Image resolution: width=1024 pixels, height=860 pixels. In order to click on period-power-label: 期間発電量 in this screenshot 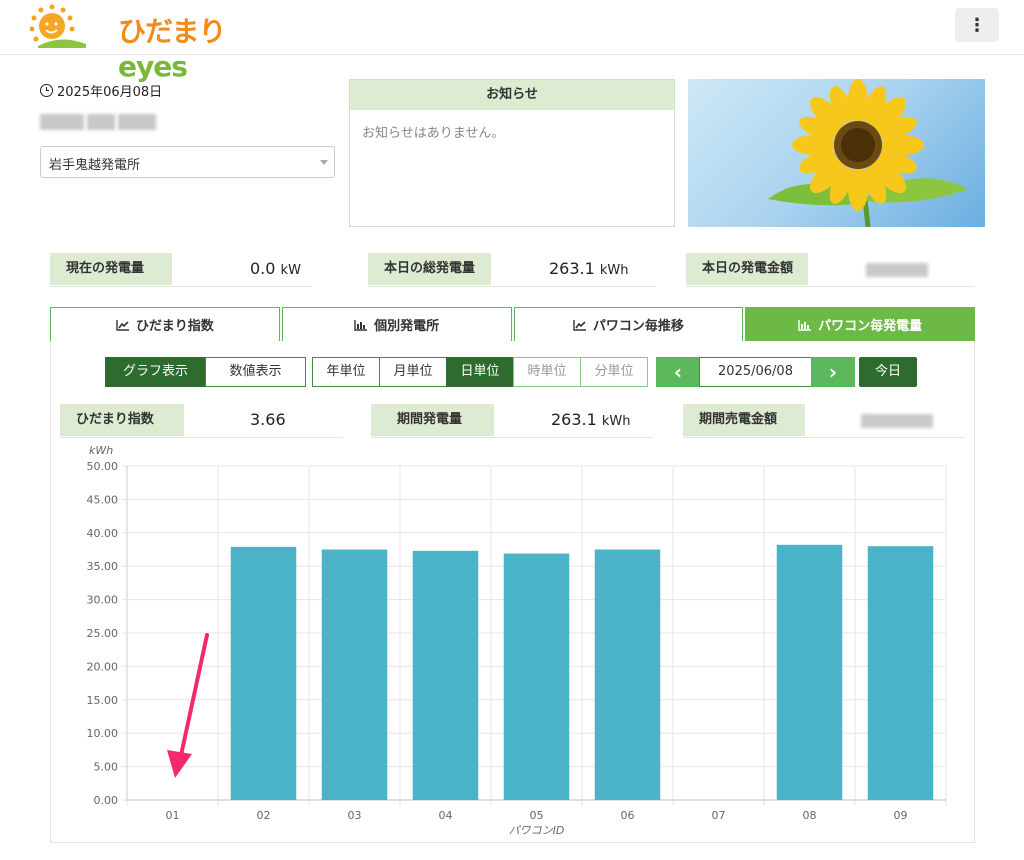, I will do `click(432, 420)`.